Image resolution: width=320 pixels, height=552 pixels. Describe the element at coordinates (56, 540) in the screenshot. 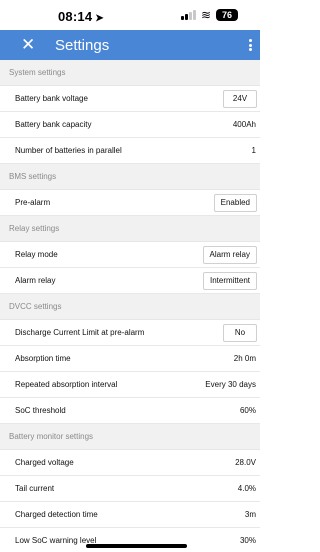

I see `setting-label: Low SoC warning level` at that location.